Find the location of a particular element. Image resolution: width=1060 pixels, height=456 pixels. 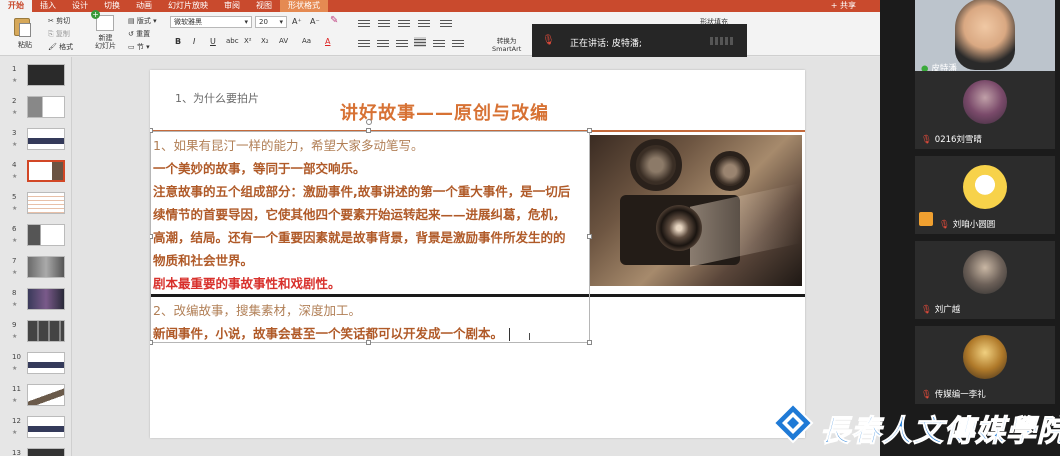

tab-review: 审阅 is located at coordinates (232, 6).